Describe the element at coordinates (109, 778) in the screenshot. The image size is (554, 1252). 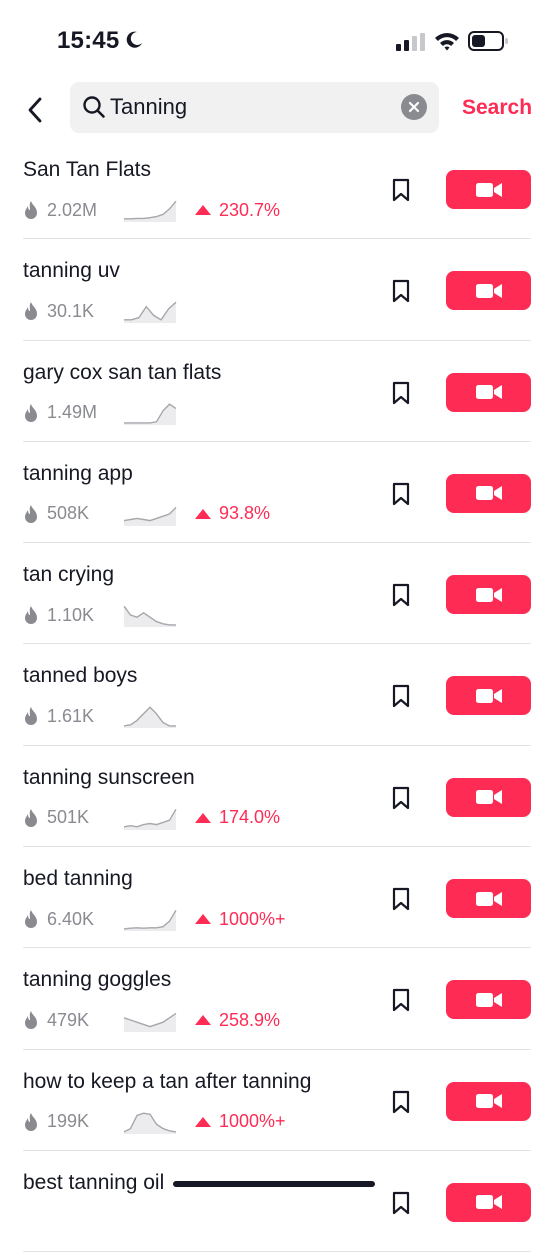
I see `result-title: tanning sunscreen` at that location.